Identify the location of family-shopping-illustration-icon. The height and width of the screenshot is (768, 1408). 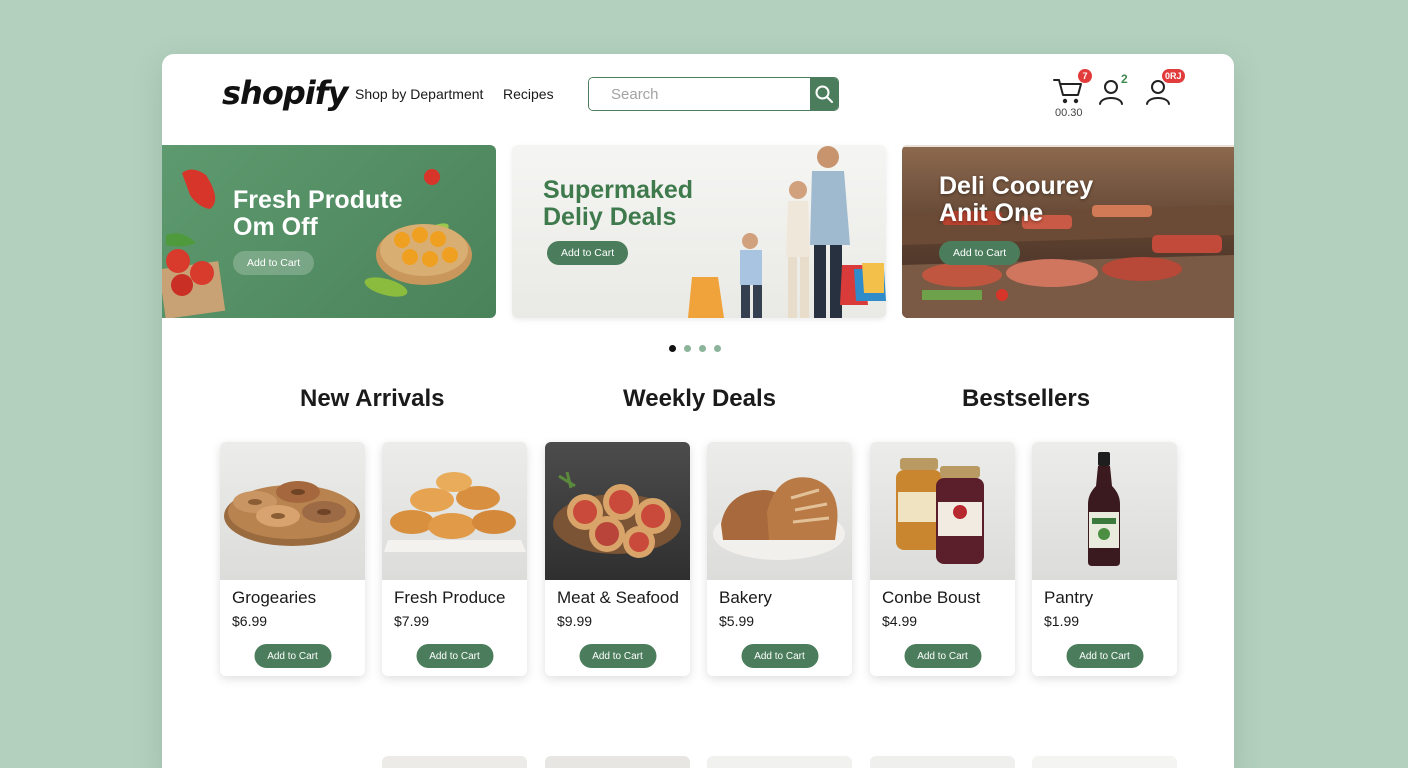
(787, 232).